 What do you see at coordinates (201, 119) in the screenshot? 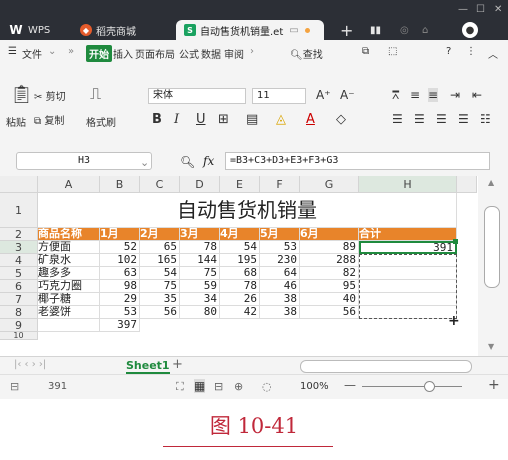
I see `underline-button: U` at bounding box center [201, 119].